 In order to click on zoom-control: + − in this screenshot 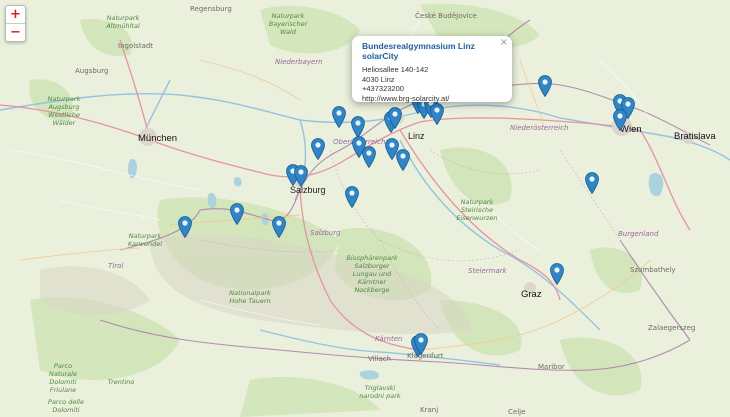, I will do `click(15, 23)`.